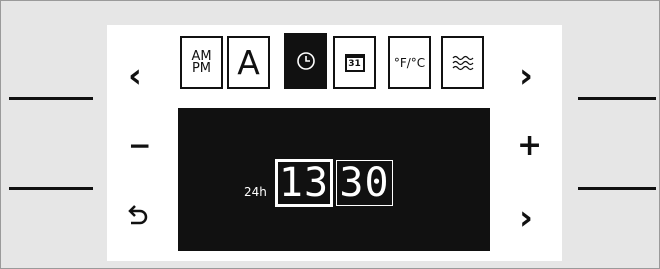 The height and width of the screenshot is (269, 660). I want to click on hours-field: 13, so click(304, 183).